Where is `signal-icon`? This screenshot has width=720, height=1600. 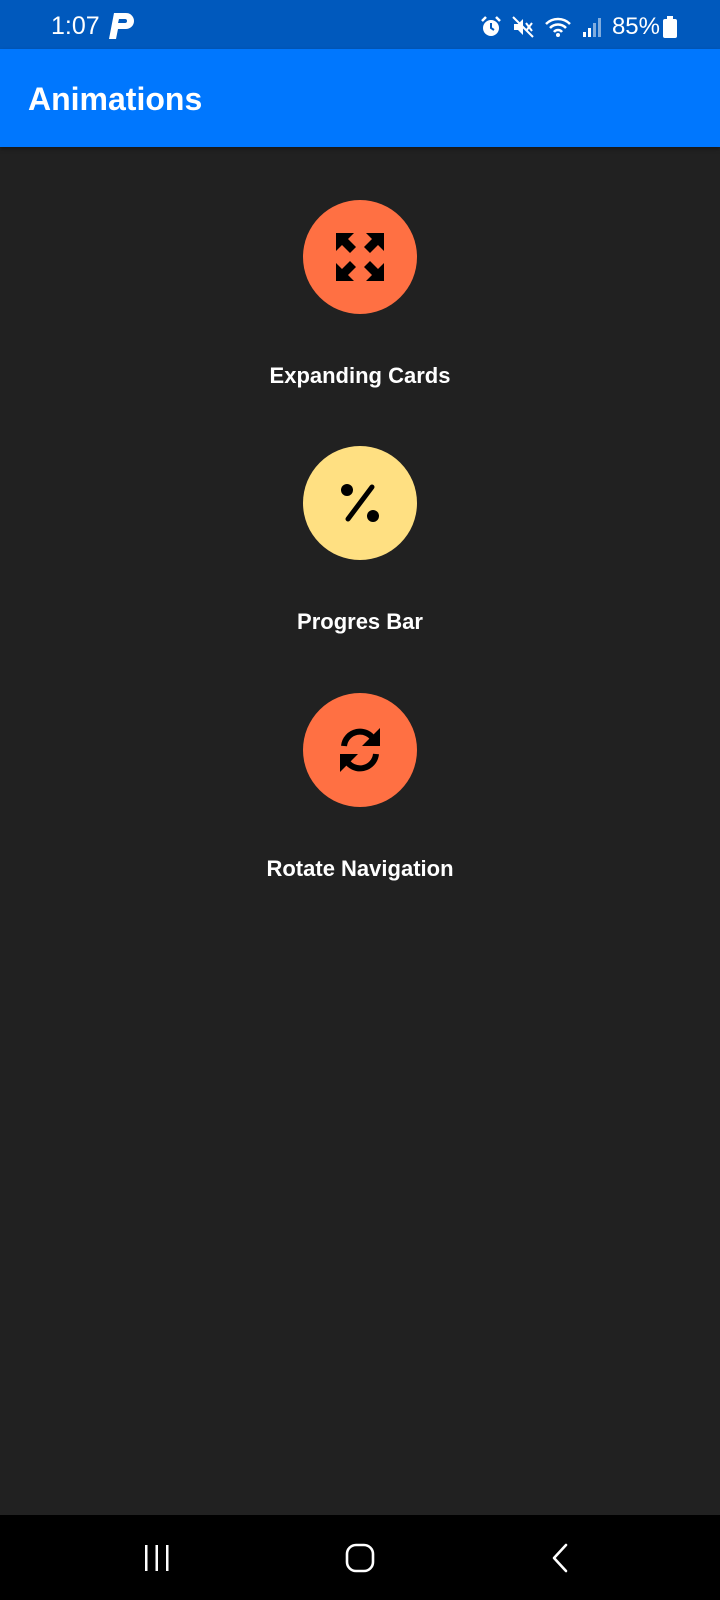 signal-icon is located at coordinates (591, 27).